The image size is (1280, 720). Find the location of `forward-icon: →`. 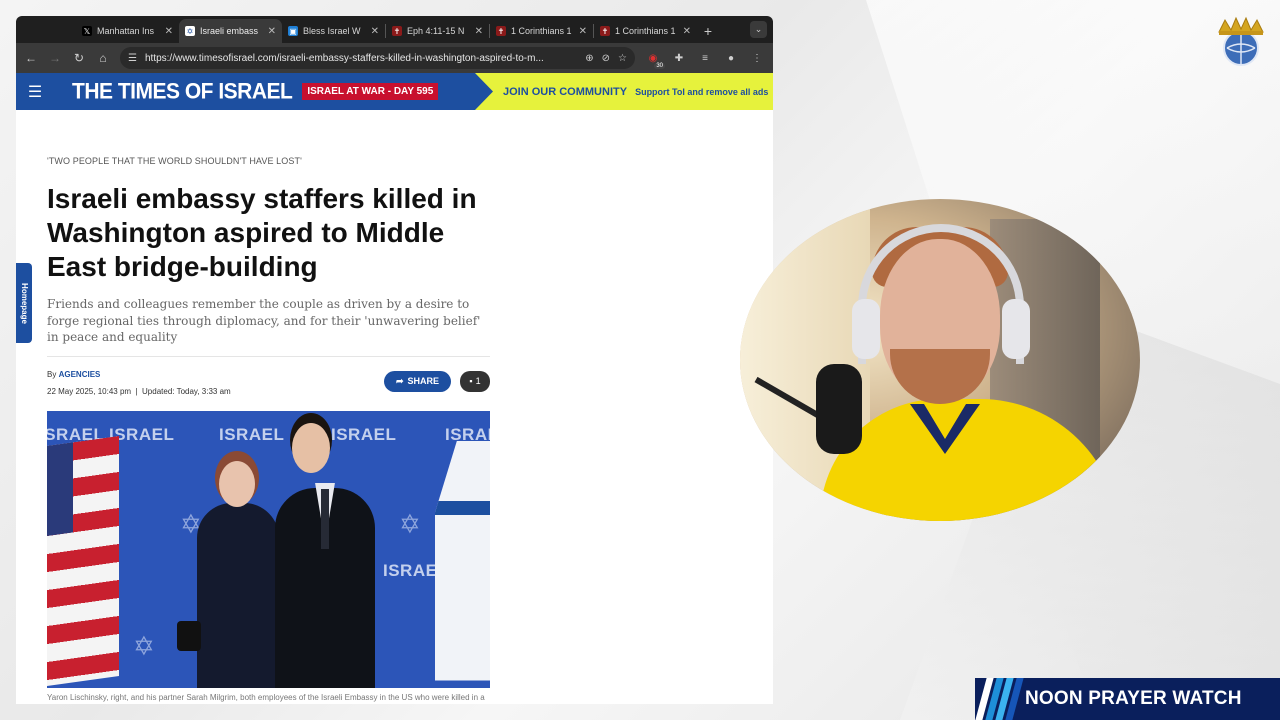

forward-icon: → is located at coordinates (55, 58).